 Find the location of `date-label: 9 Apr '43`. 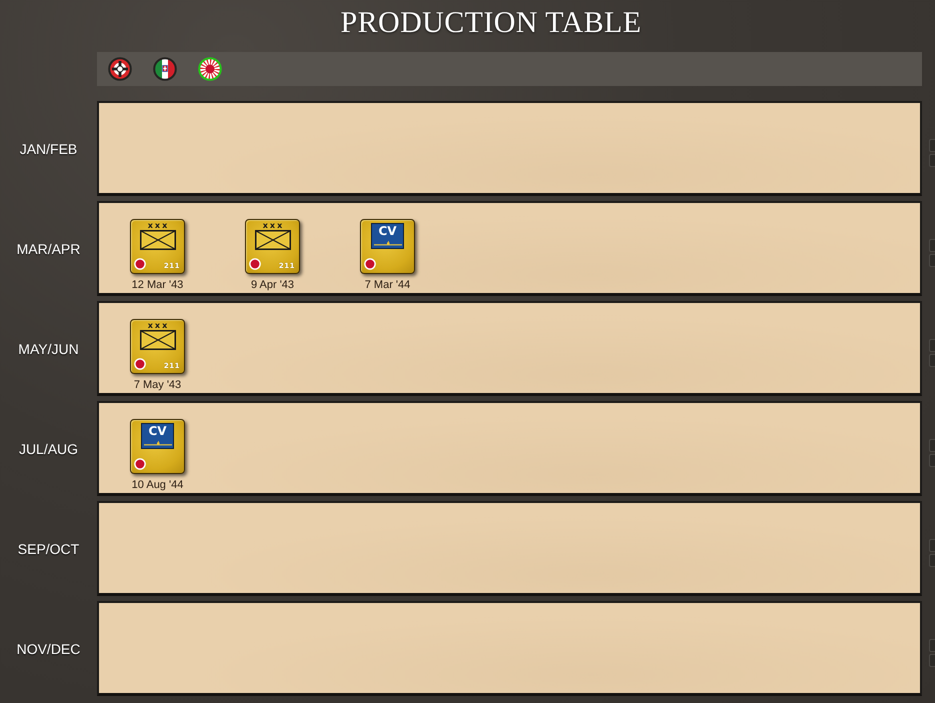

date-label: 9 Apr '43 is located at coordinates (272, 285).